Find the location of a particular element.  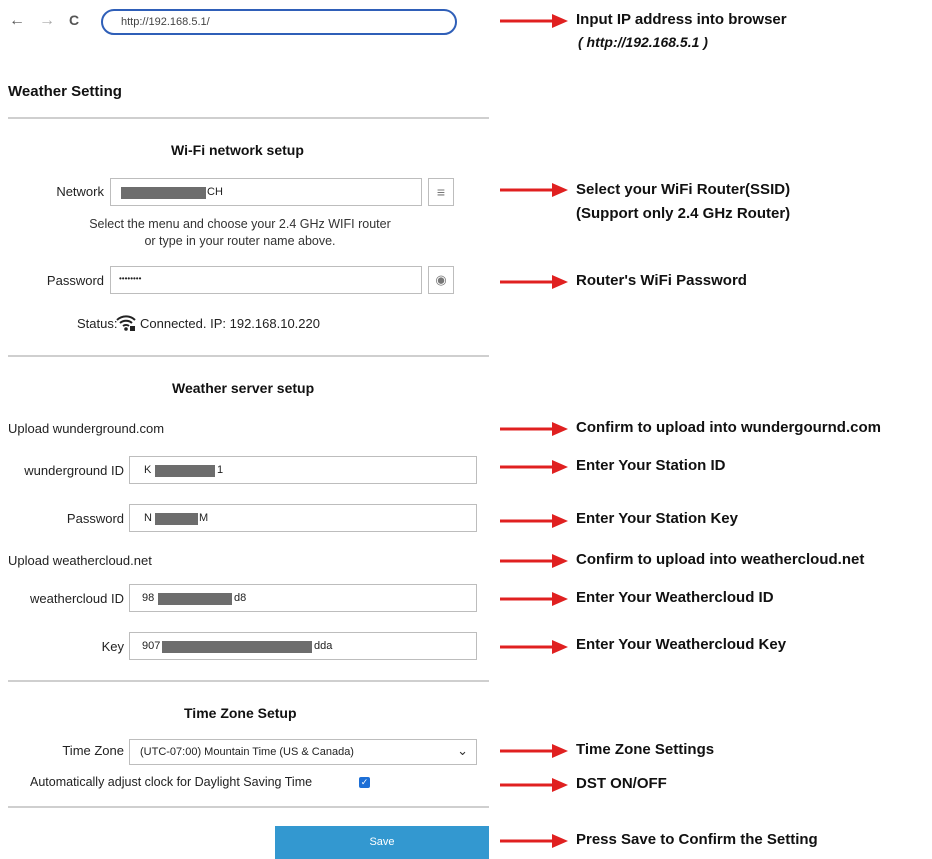

wc-id-annotation: Enter Your Weathercloud ID is located at coordinates (675, 597).